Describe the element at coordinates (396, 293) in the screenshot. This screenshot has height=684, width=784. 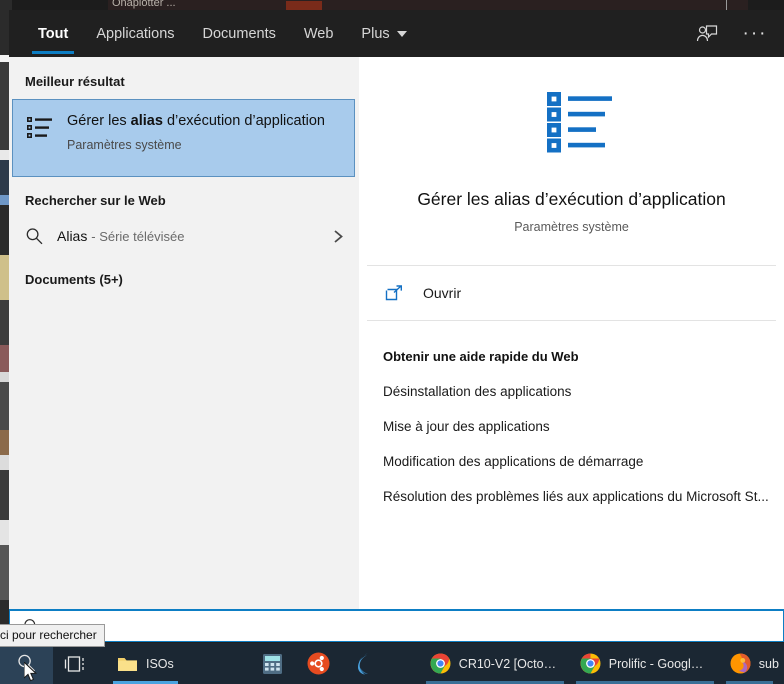
I see `open-external-icon` at that location.